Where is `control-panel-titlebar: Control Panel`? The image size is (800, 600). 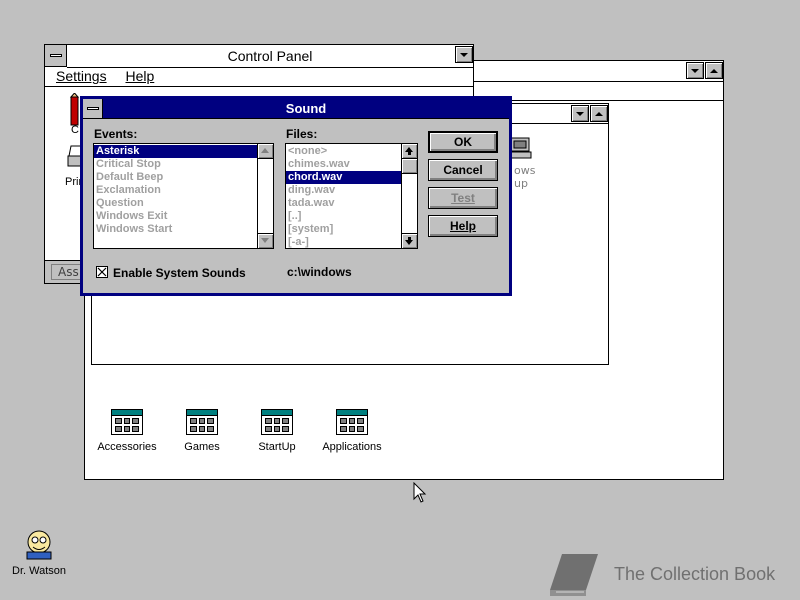 control-panel-titlebar: Control Panel is located at coordinates (270, 56).